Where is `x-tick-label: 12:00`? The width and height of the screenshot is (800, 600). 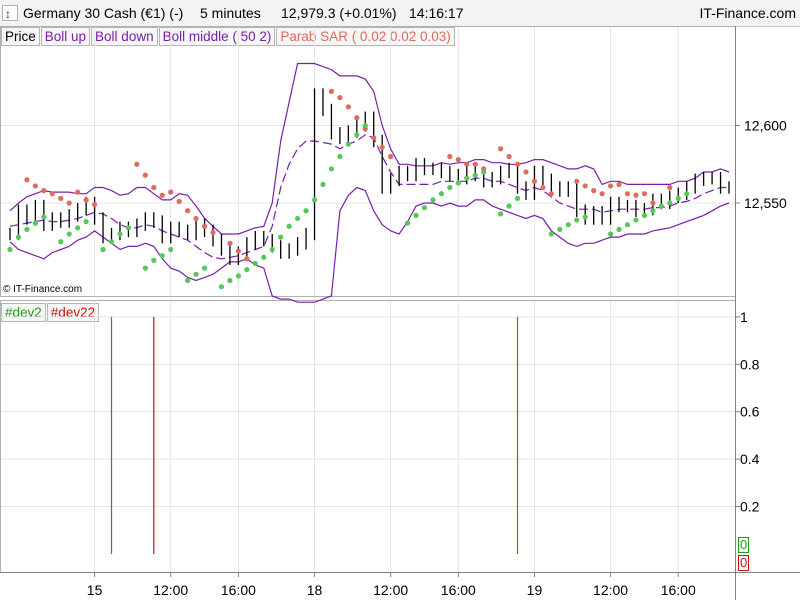
x-tick-label: 12:00 is located at coordinates (610, 590).